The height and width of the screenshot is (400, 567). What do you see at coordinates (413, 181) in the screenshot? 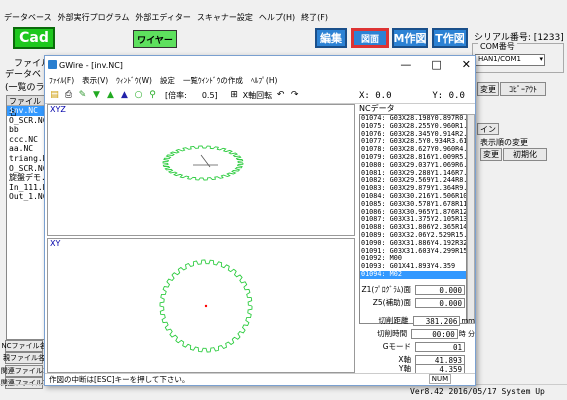
I see `nc-line: 01082: G03X29.569Y1.244R8.527` at bounding box center [413, 181].